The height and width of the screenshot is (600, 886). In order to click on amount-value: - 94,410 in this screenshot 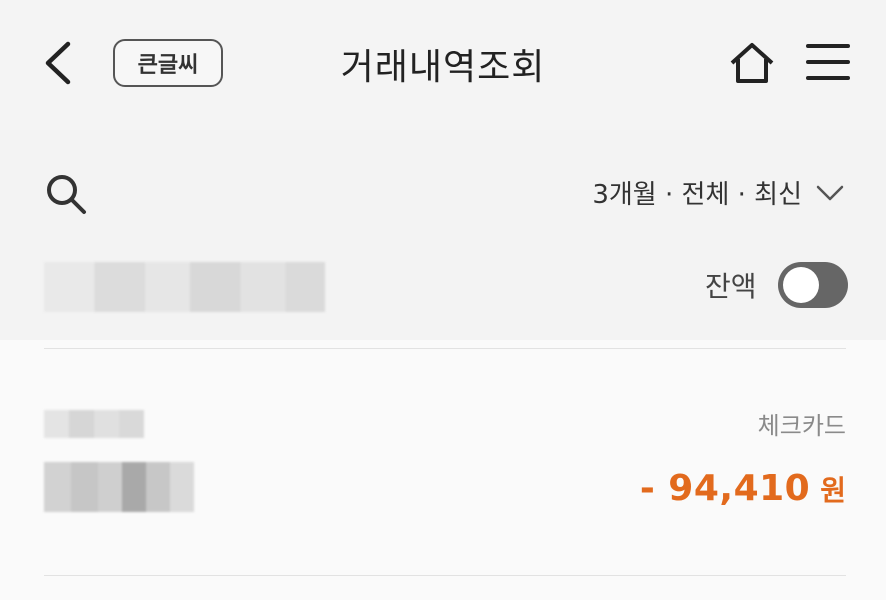, I will do `click(725, 488)`.